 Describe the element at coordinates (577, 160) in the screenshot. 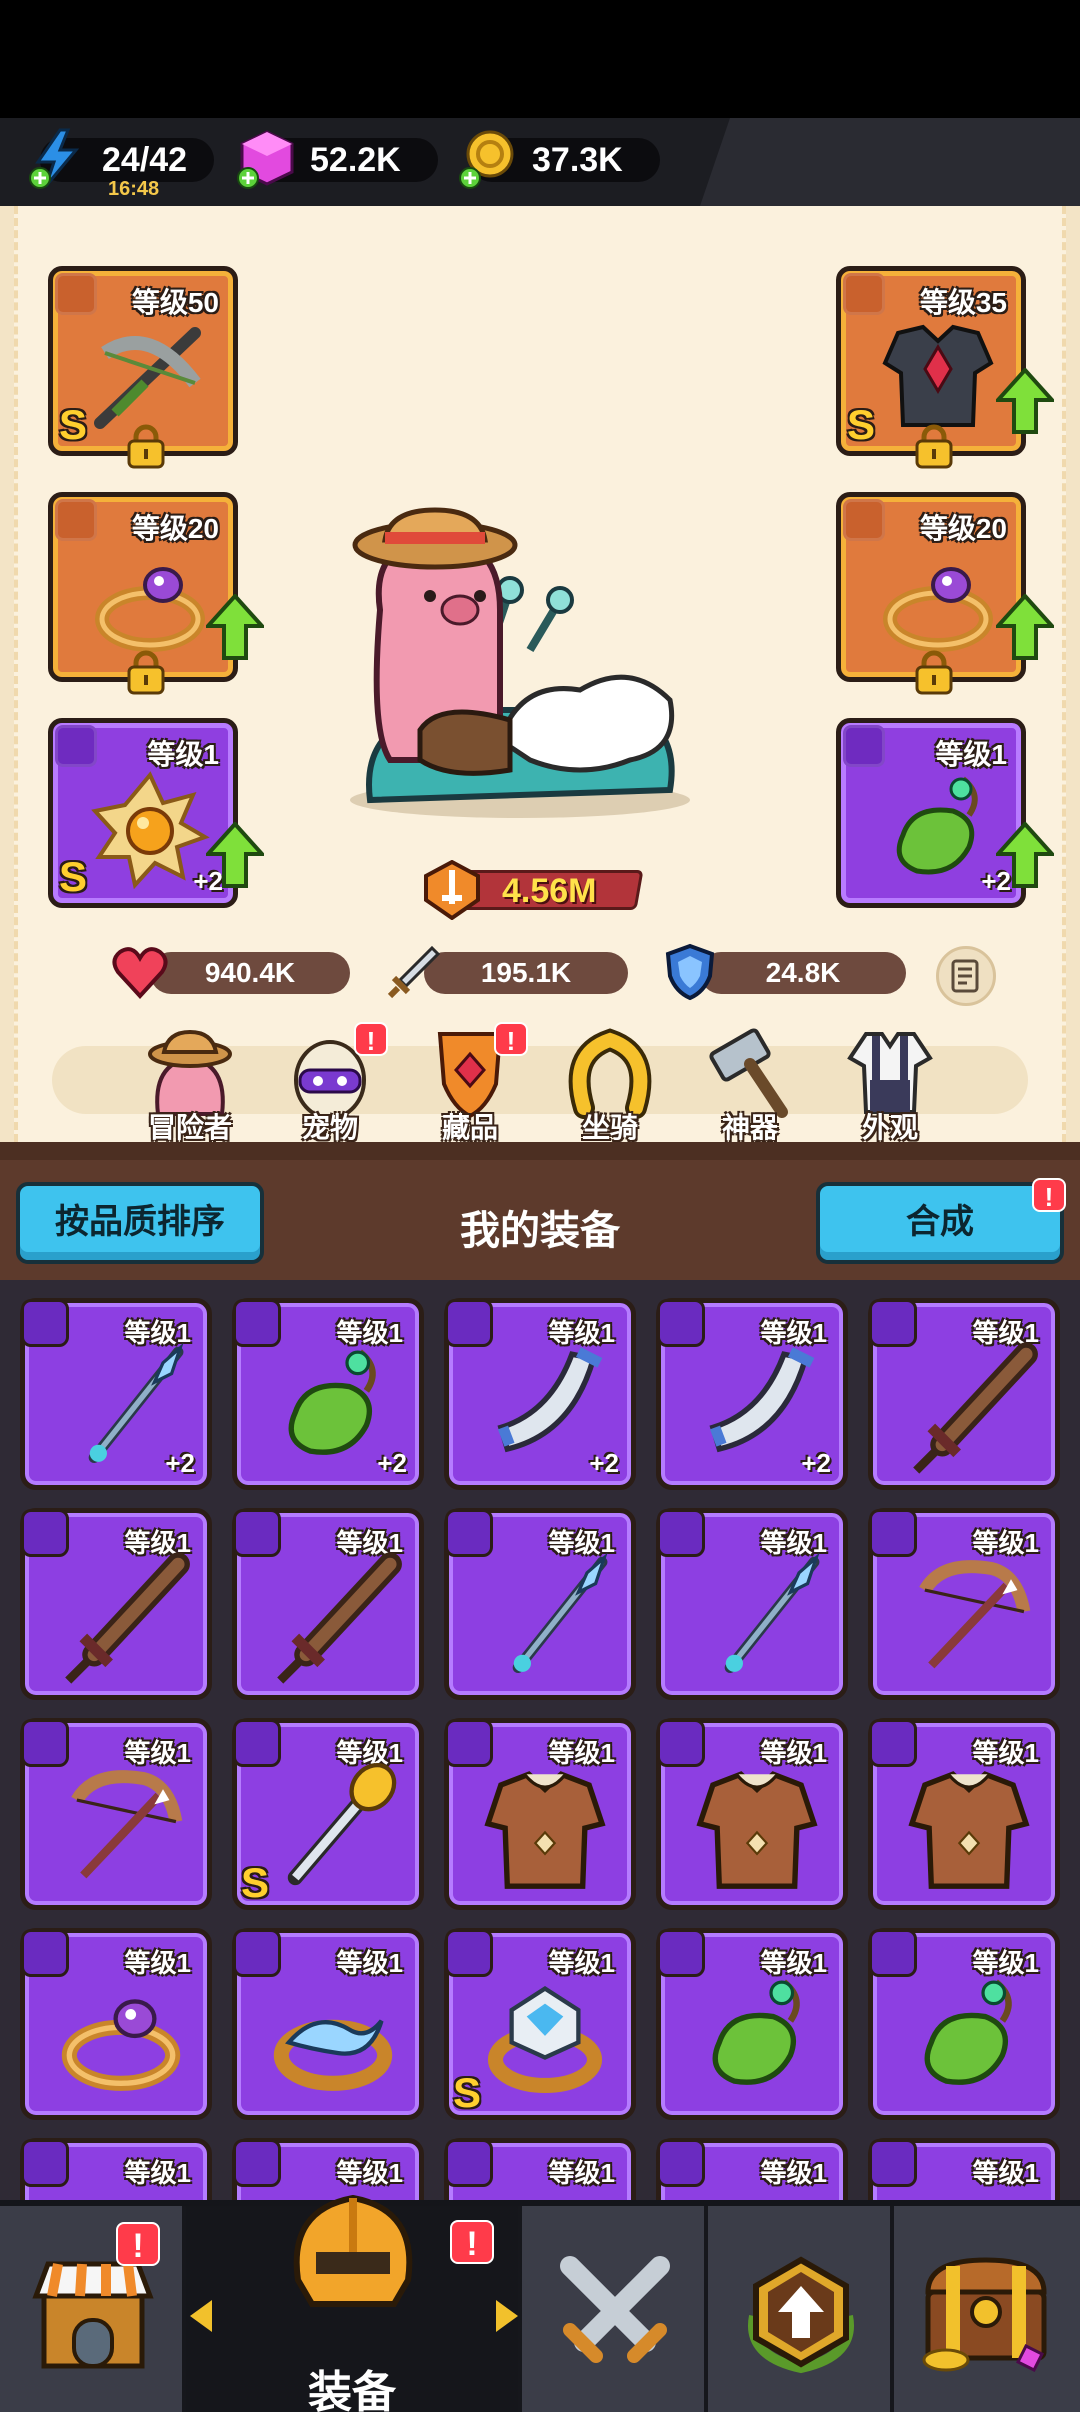

I see `coins-value: 37.3K` at that location.